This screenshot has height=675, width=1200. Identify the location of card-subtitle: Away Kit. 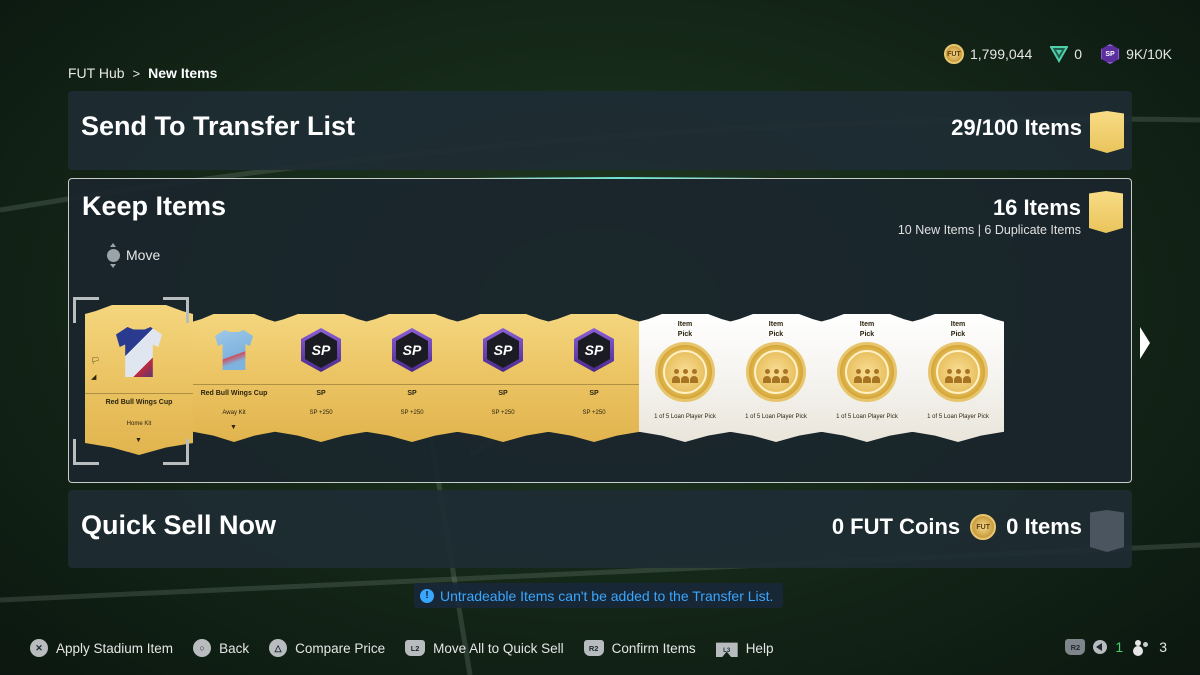
(234, 413).